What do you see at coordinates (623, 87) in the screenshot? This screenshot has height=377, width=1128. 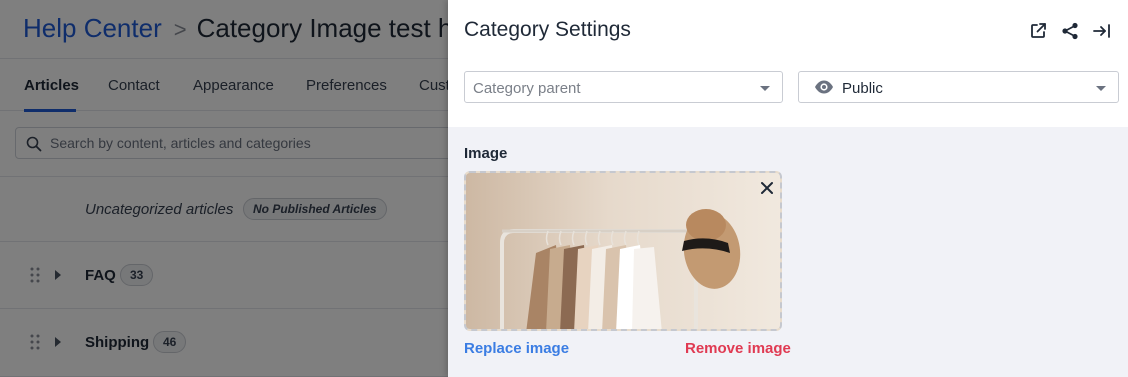 I see `category-parent-select: Category parent` at bounding box center [623, 87].